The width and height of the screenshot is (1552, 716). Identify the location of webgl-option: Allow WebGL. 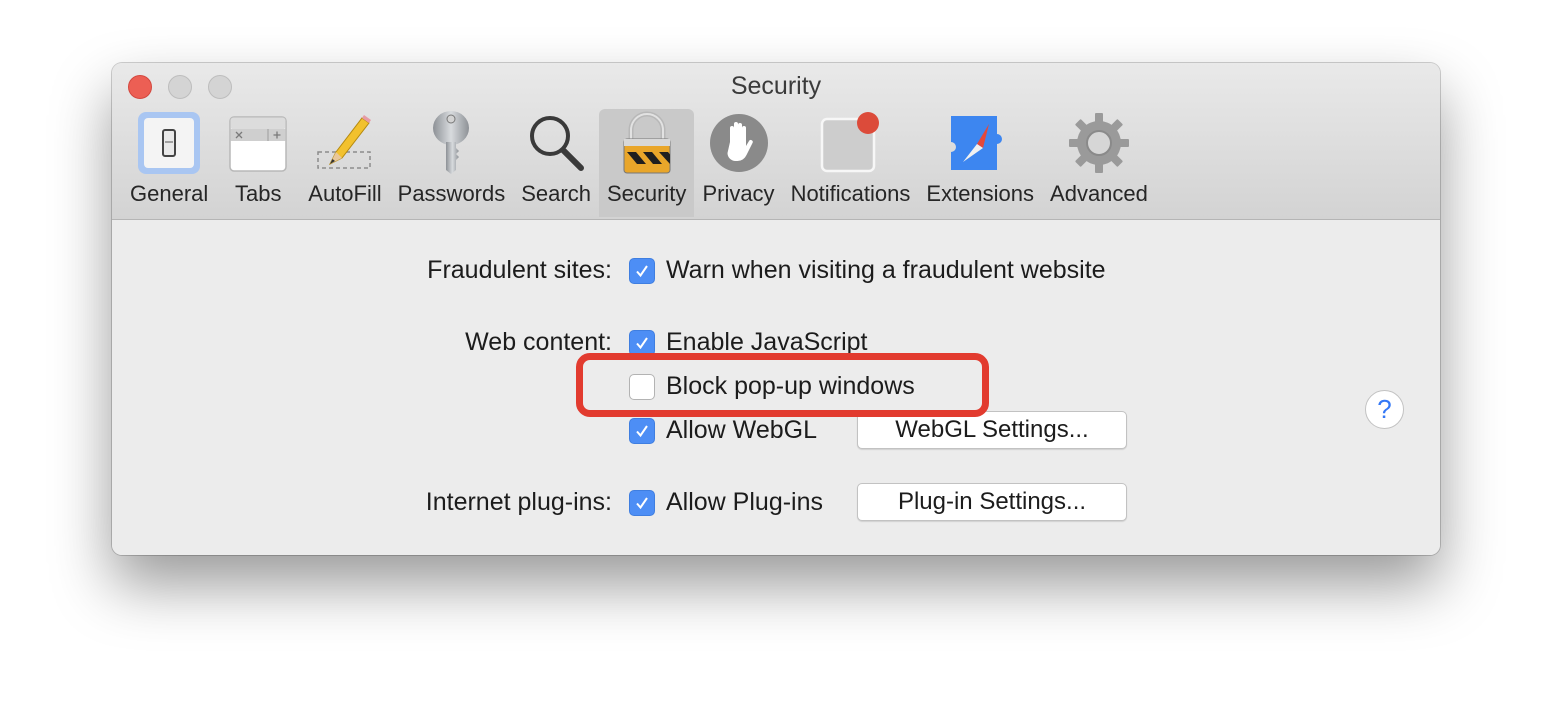
(723, 430).